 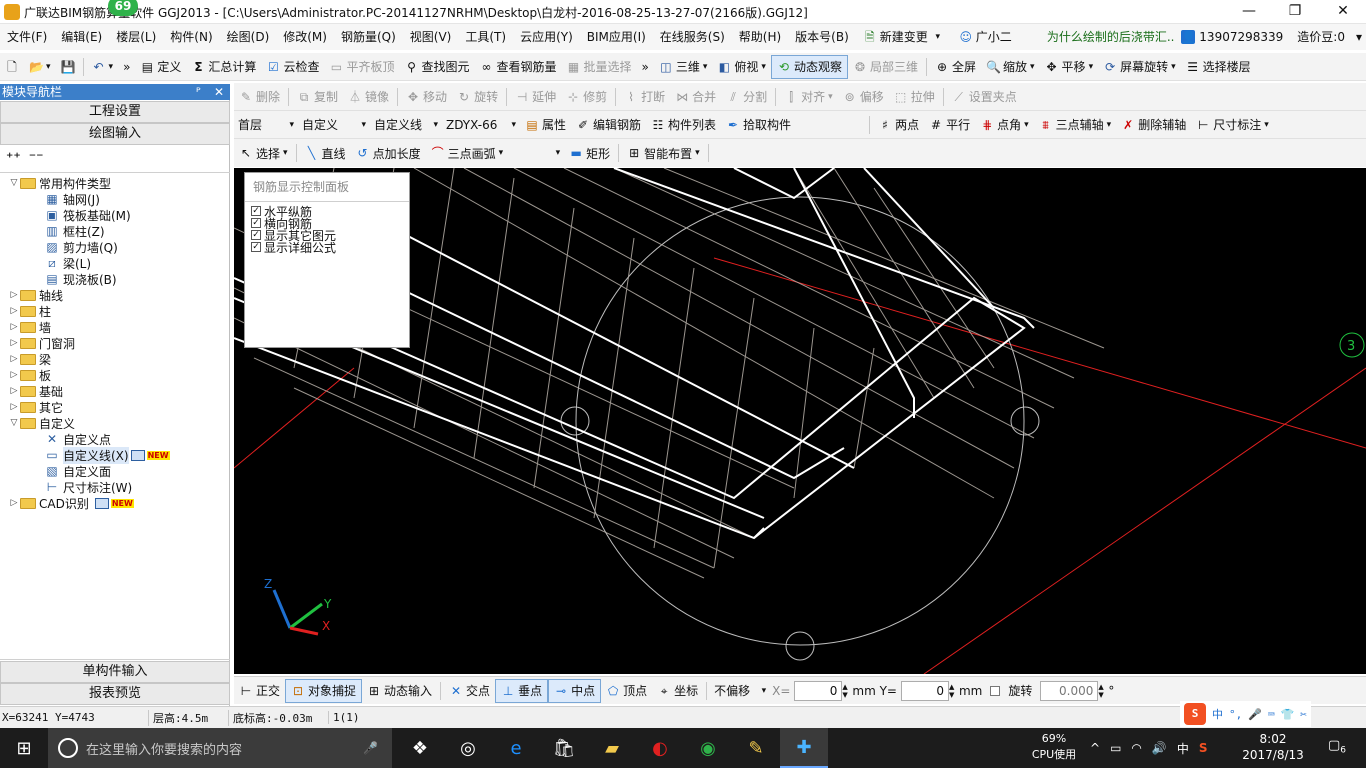 I want to click on top-view-button: ◧ 俯视 ▾, so click(x=741, y=67).